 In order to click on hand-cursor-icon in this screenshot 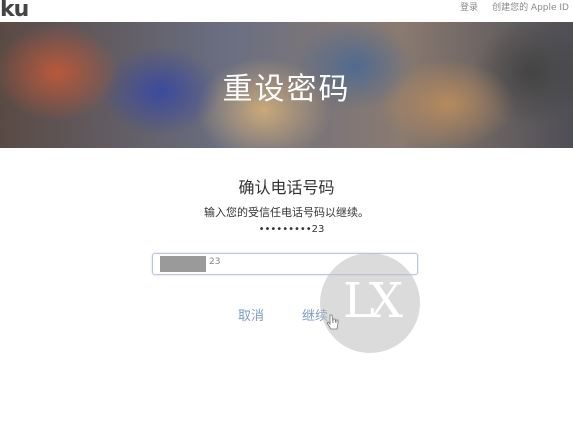, I will do `click(332, 322)`.